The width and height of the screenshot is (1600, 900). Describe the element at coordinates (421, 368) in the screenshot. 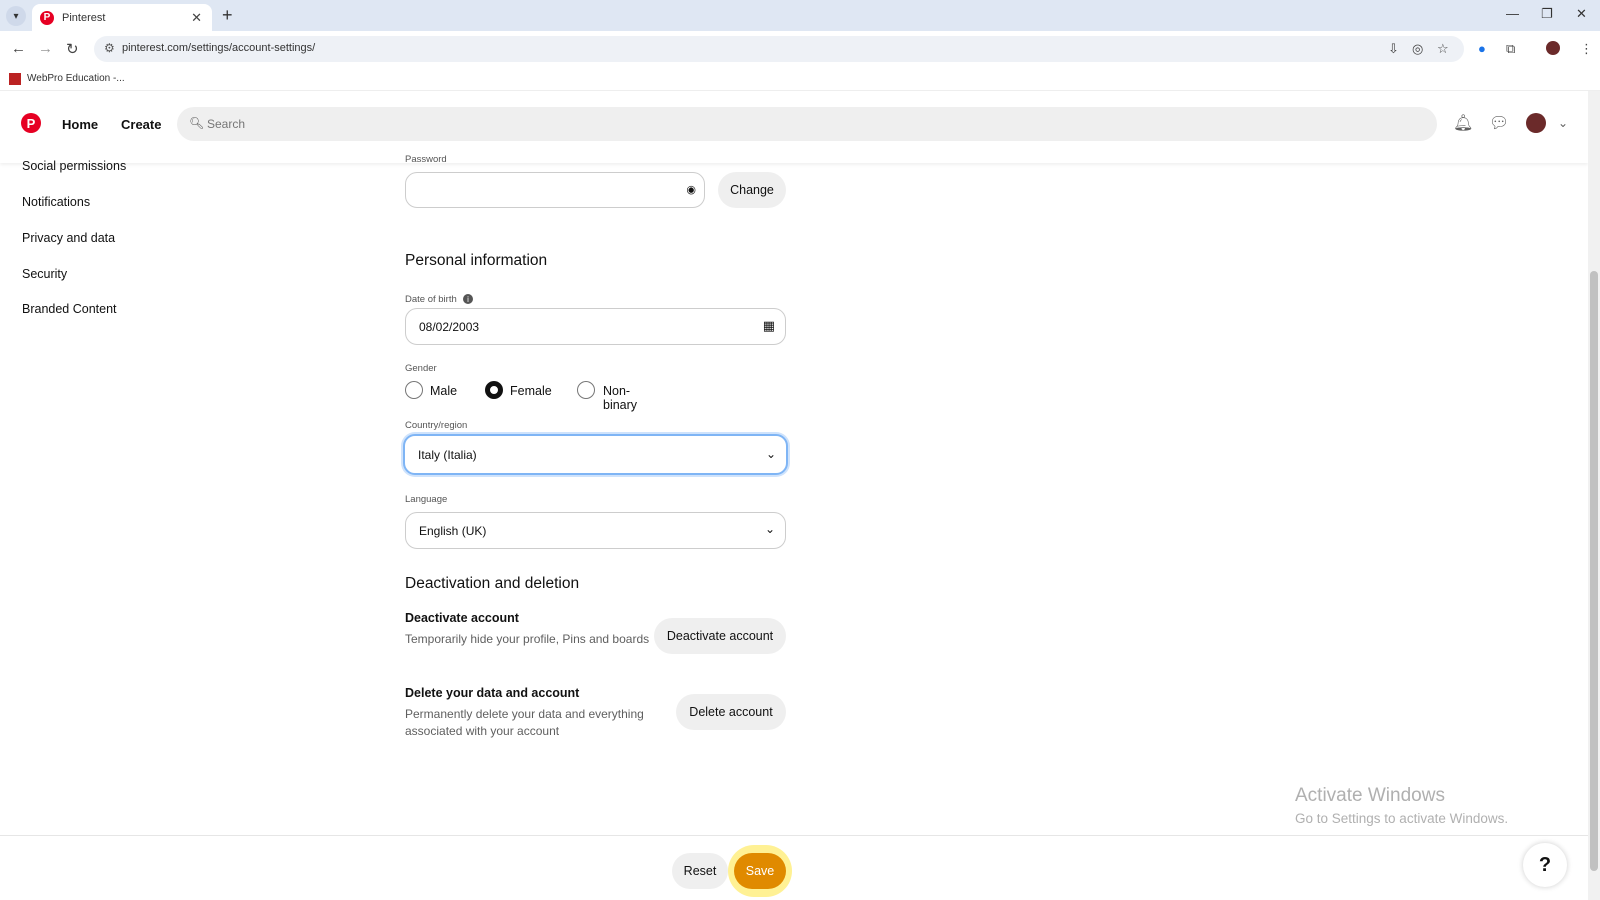

I see `gender-label: Gender` at that location.